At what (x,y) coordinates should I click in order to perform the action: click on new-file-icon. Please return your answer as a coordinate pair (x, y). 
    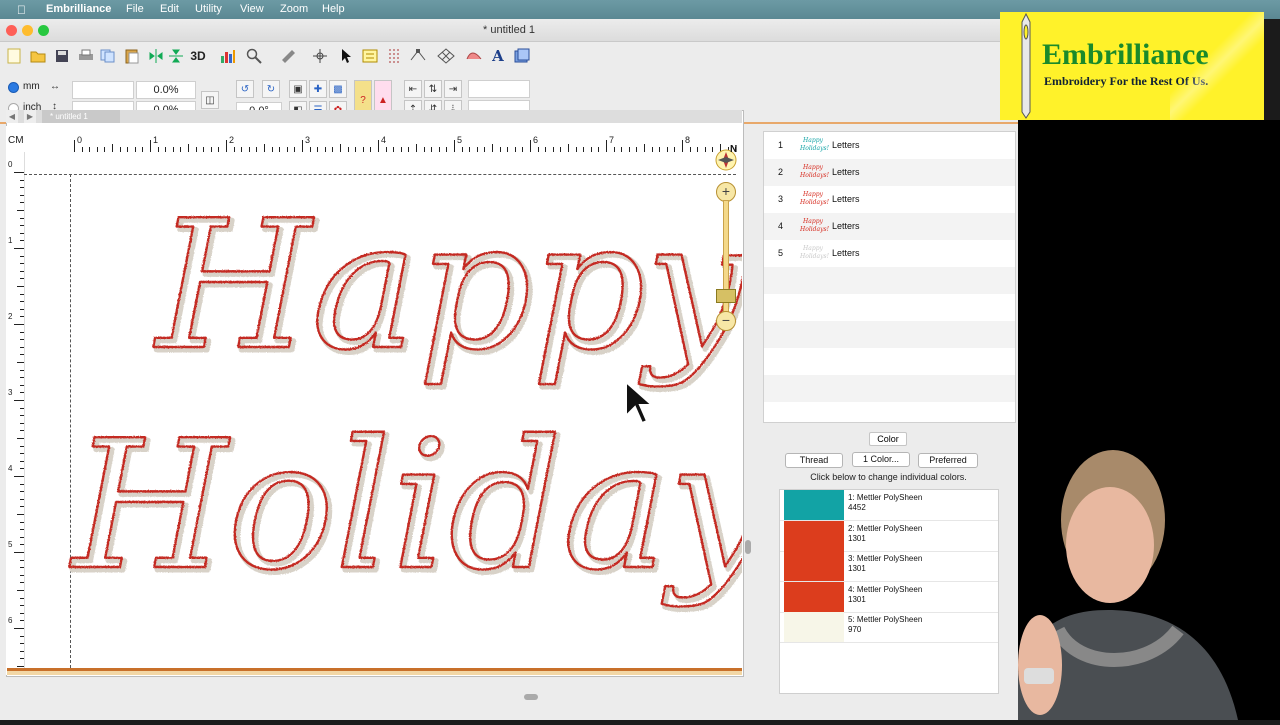
    Looking at the image, I should click on (14, 56).